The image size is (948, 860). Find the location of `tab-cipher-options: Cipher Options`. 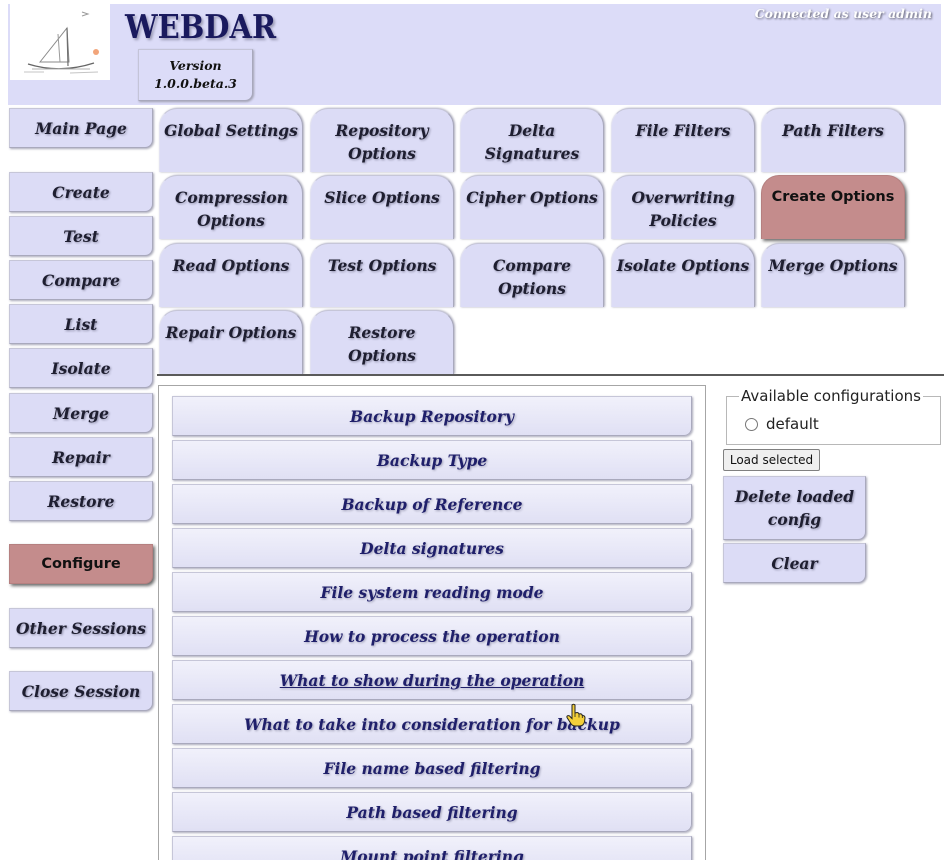

tab-cipher-options: Cipher Options is located at coordinates (532, 207).